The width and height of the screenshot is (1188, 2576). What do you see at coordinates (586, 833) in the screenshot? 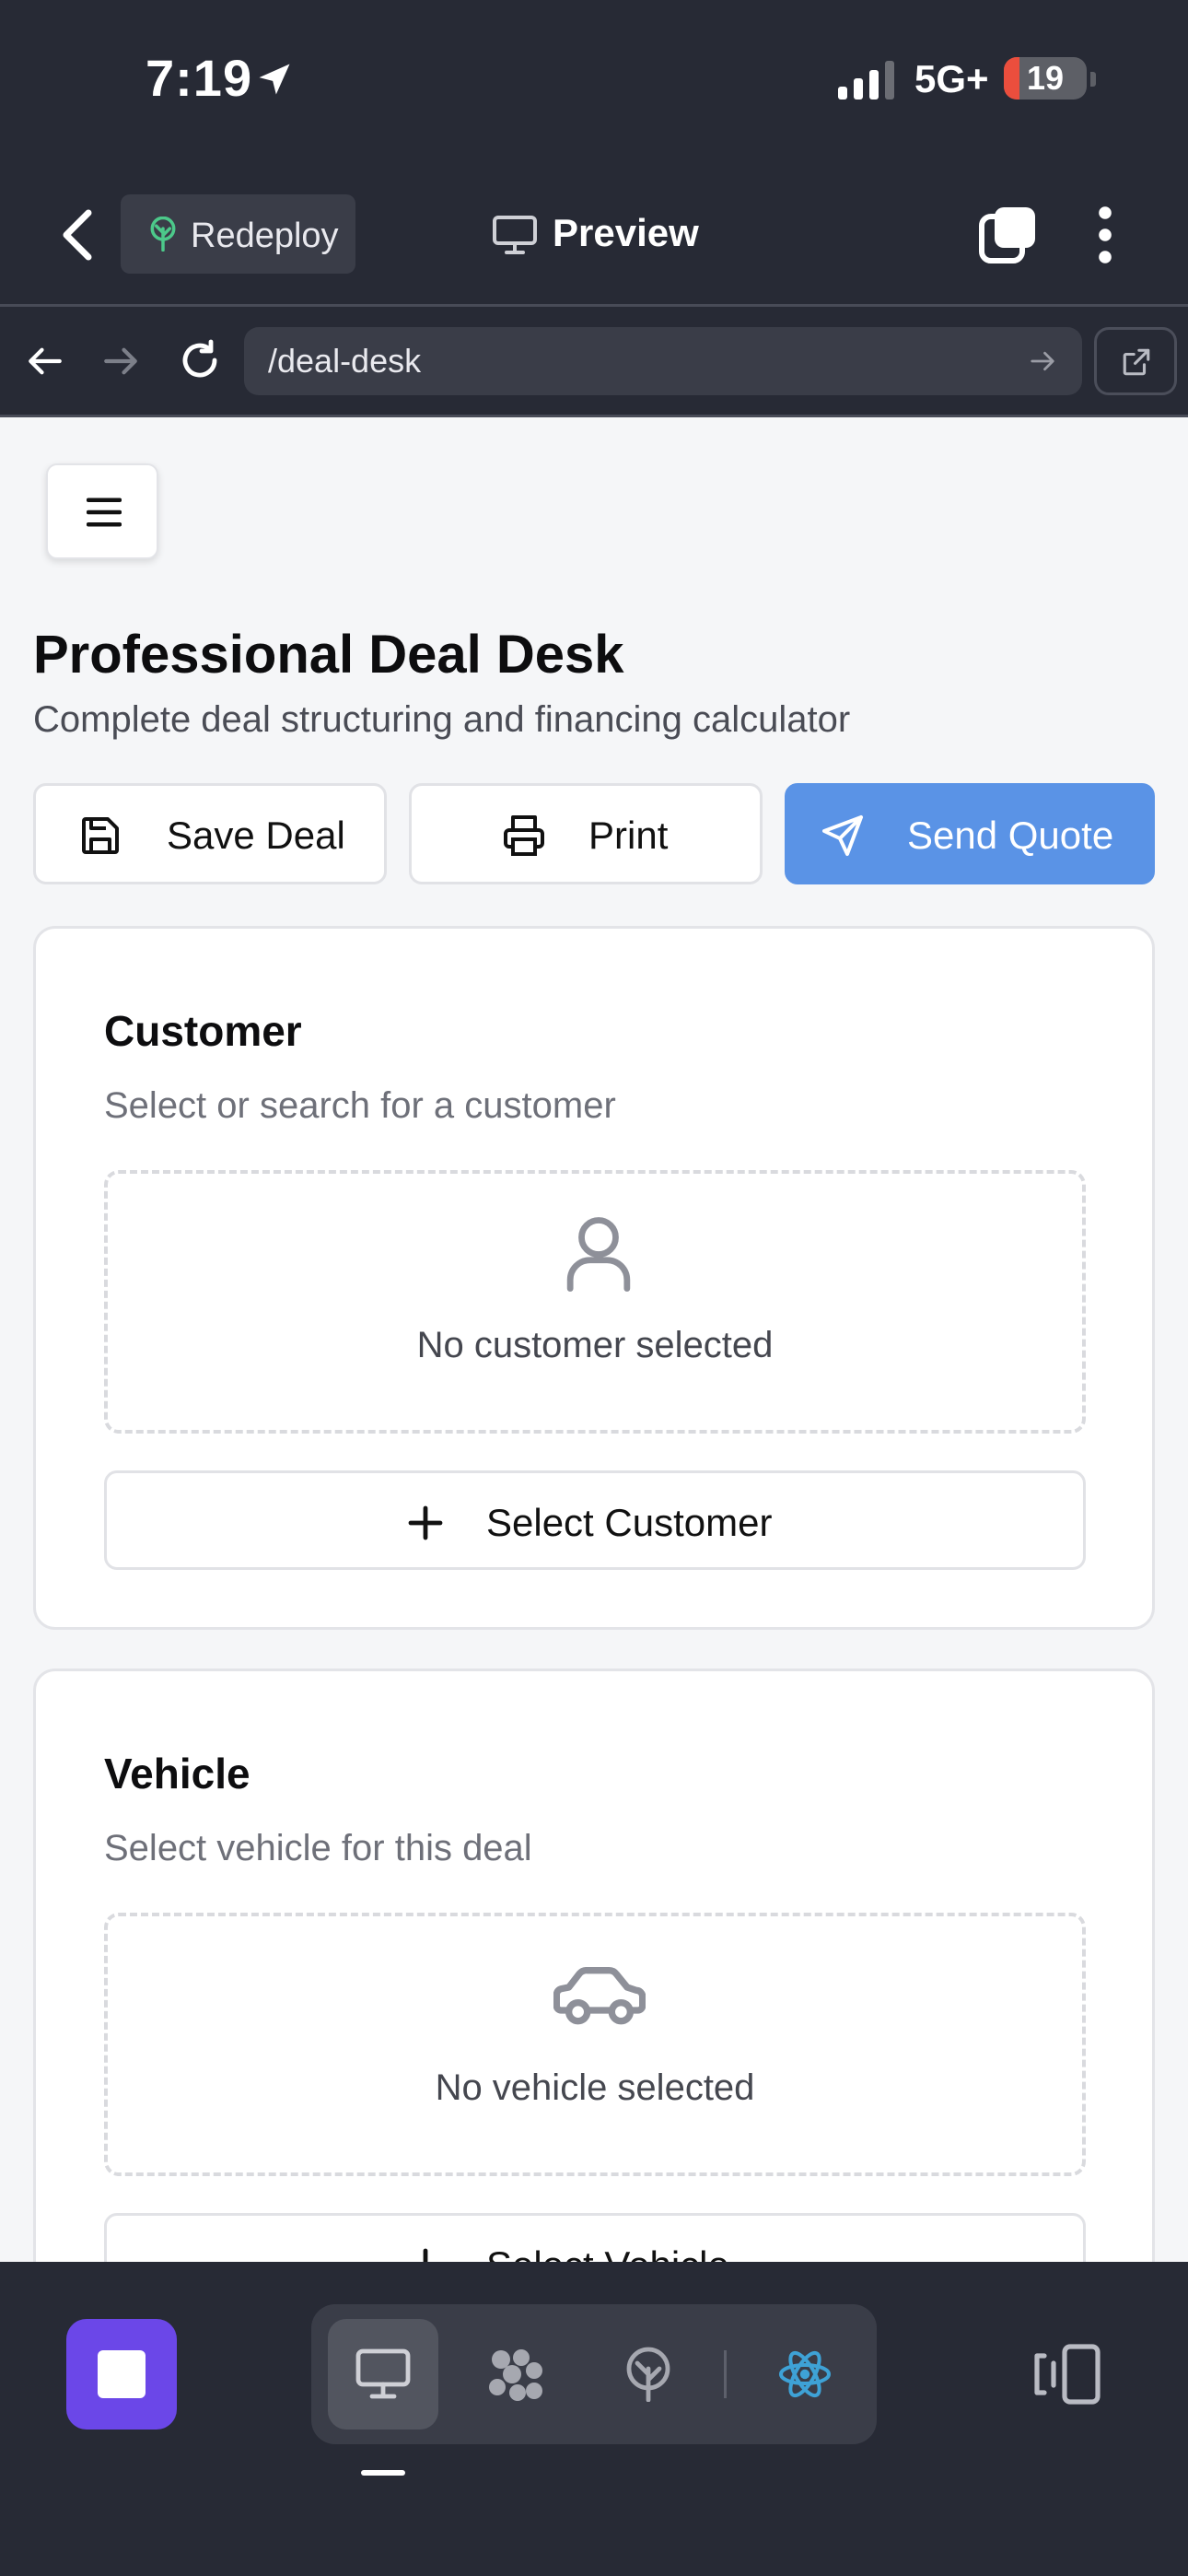
I see `print-button: Print` at bounding box center [586, 833].